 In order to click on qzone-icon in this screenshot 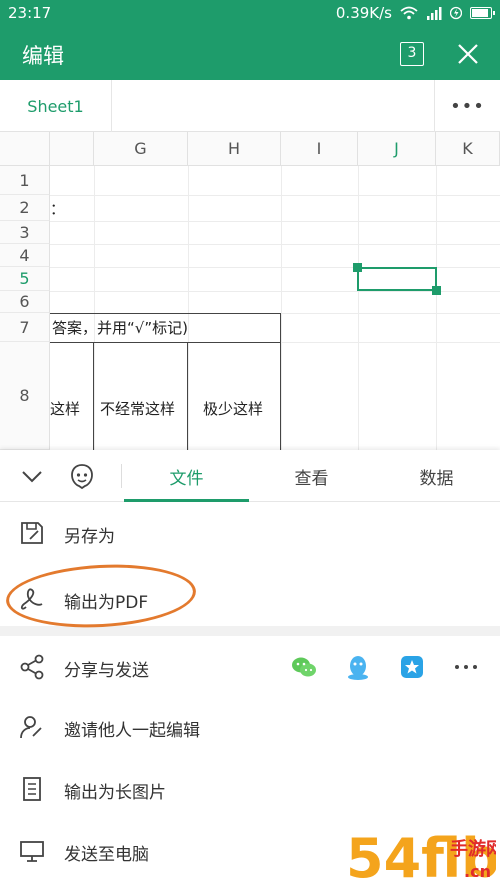, I will do `click(412, 667)`.